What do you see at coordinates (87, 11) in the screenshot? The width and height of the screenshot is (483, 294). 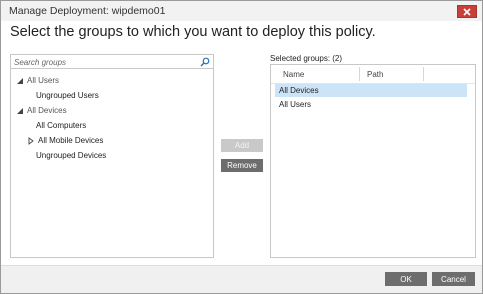 I see `window-title: Manage Deployment: wipdemo01` at bounding box center [87, 11].